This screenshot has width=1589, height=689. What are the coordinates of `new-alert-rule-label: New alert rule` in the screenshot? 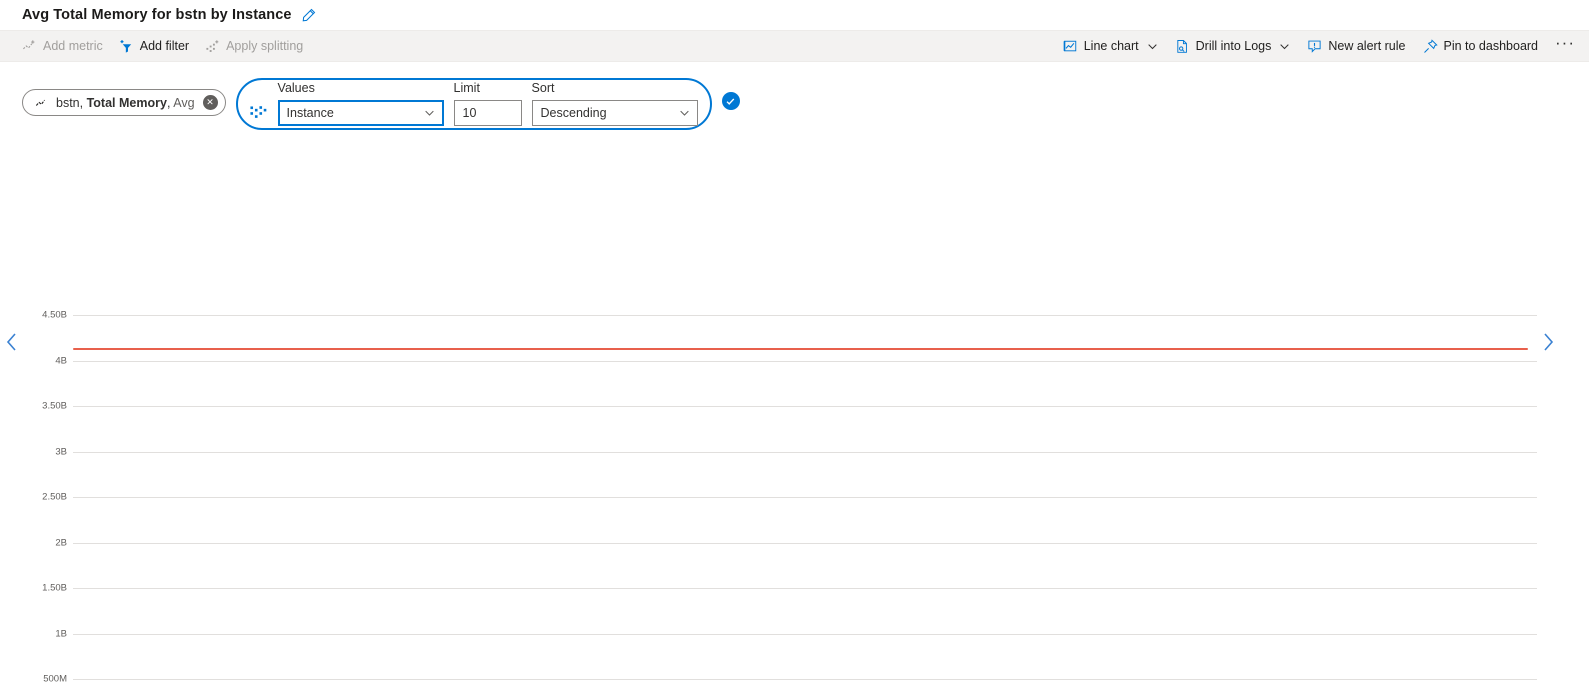 It's located at (1367, 45).